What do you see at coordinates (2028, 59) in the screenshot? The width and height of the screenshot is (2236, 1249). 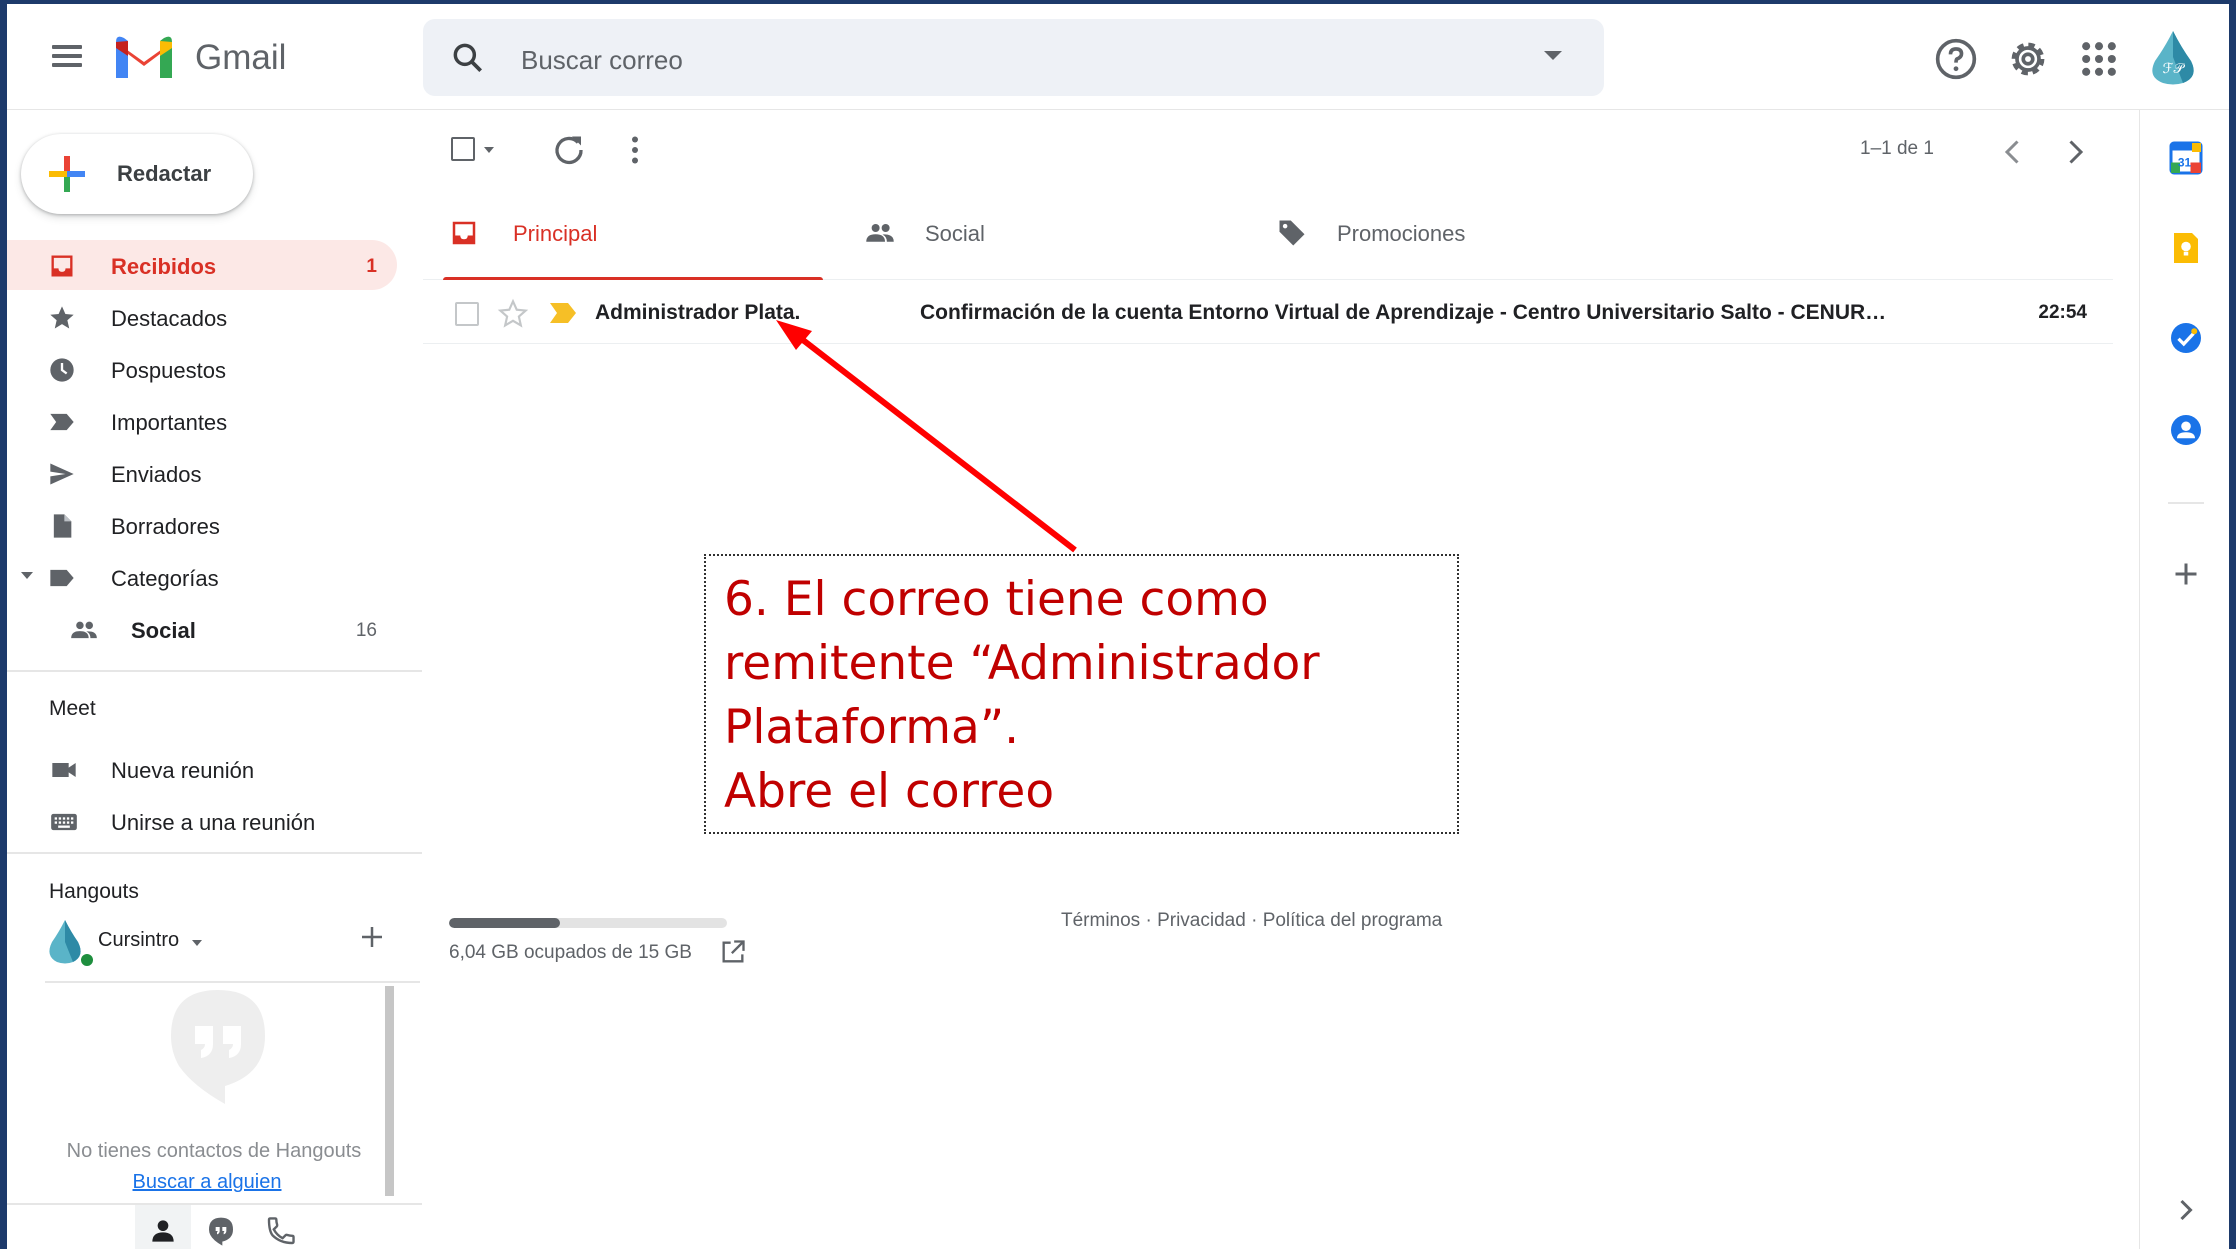 I see `settings-gear-icon` at bounding box center [2028, 59].